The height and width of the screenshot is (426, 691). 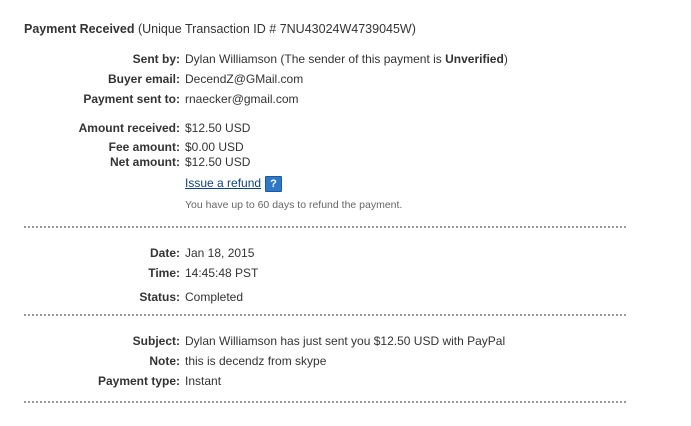 I want to click on payment-sent-to-value: rnaecker@gmail.com, so click(x=242, y=99).